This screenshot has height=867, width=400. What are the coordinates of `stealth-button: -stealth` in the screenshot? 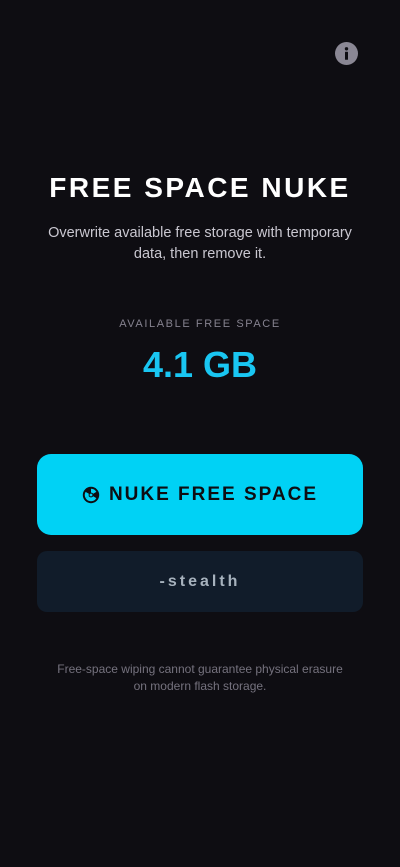 It's located at (200, 581).